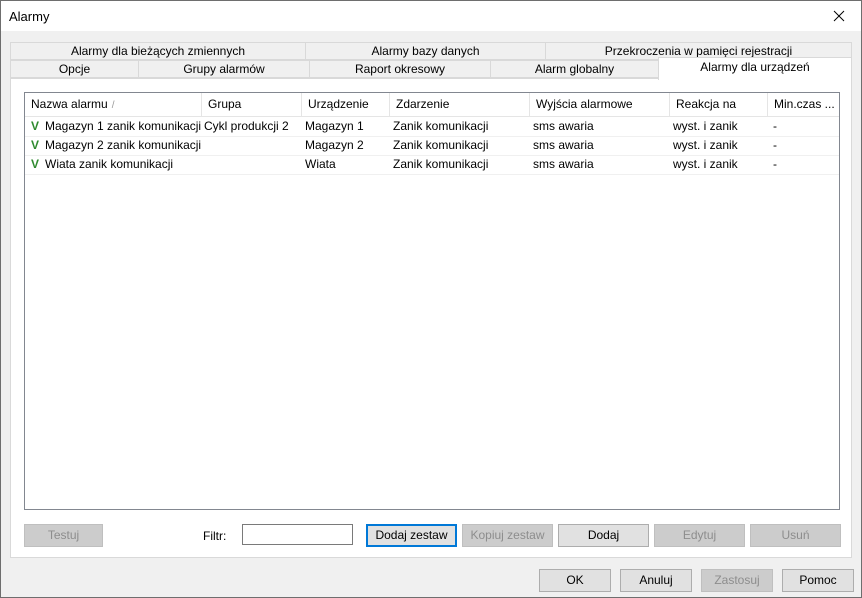 The width and height of the screenshot is (862, 598). Describe the element at coordinates (320, 164) in the screenshot. I see `cell-device: Wiata` at that location.